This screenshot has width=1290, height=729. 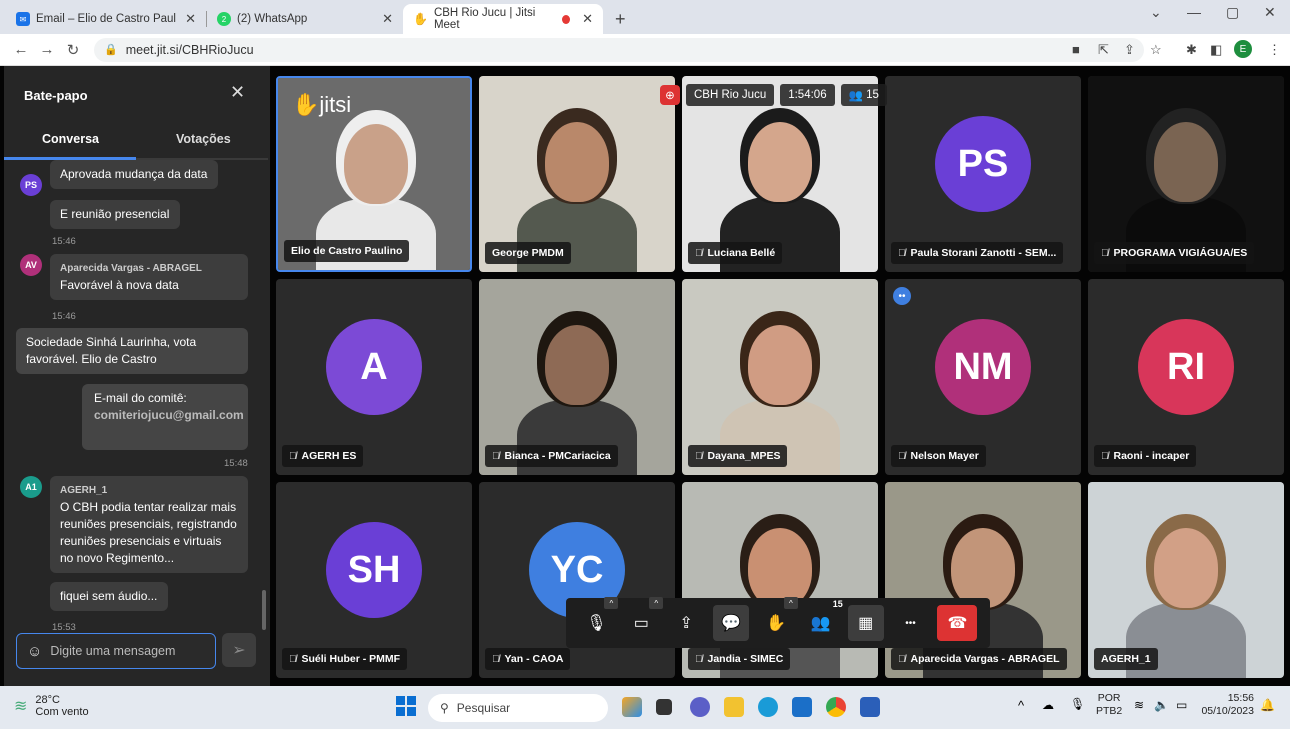 I want to click on recording-globe-icon: ⊕, so click(x=670, y=95).